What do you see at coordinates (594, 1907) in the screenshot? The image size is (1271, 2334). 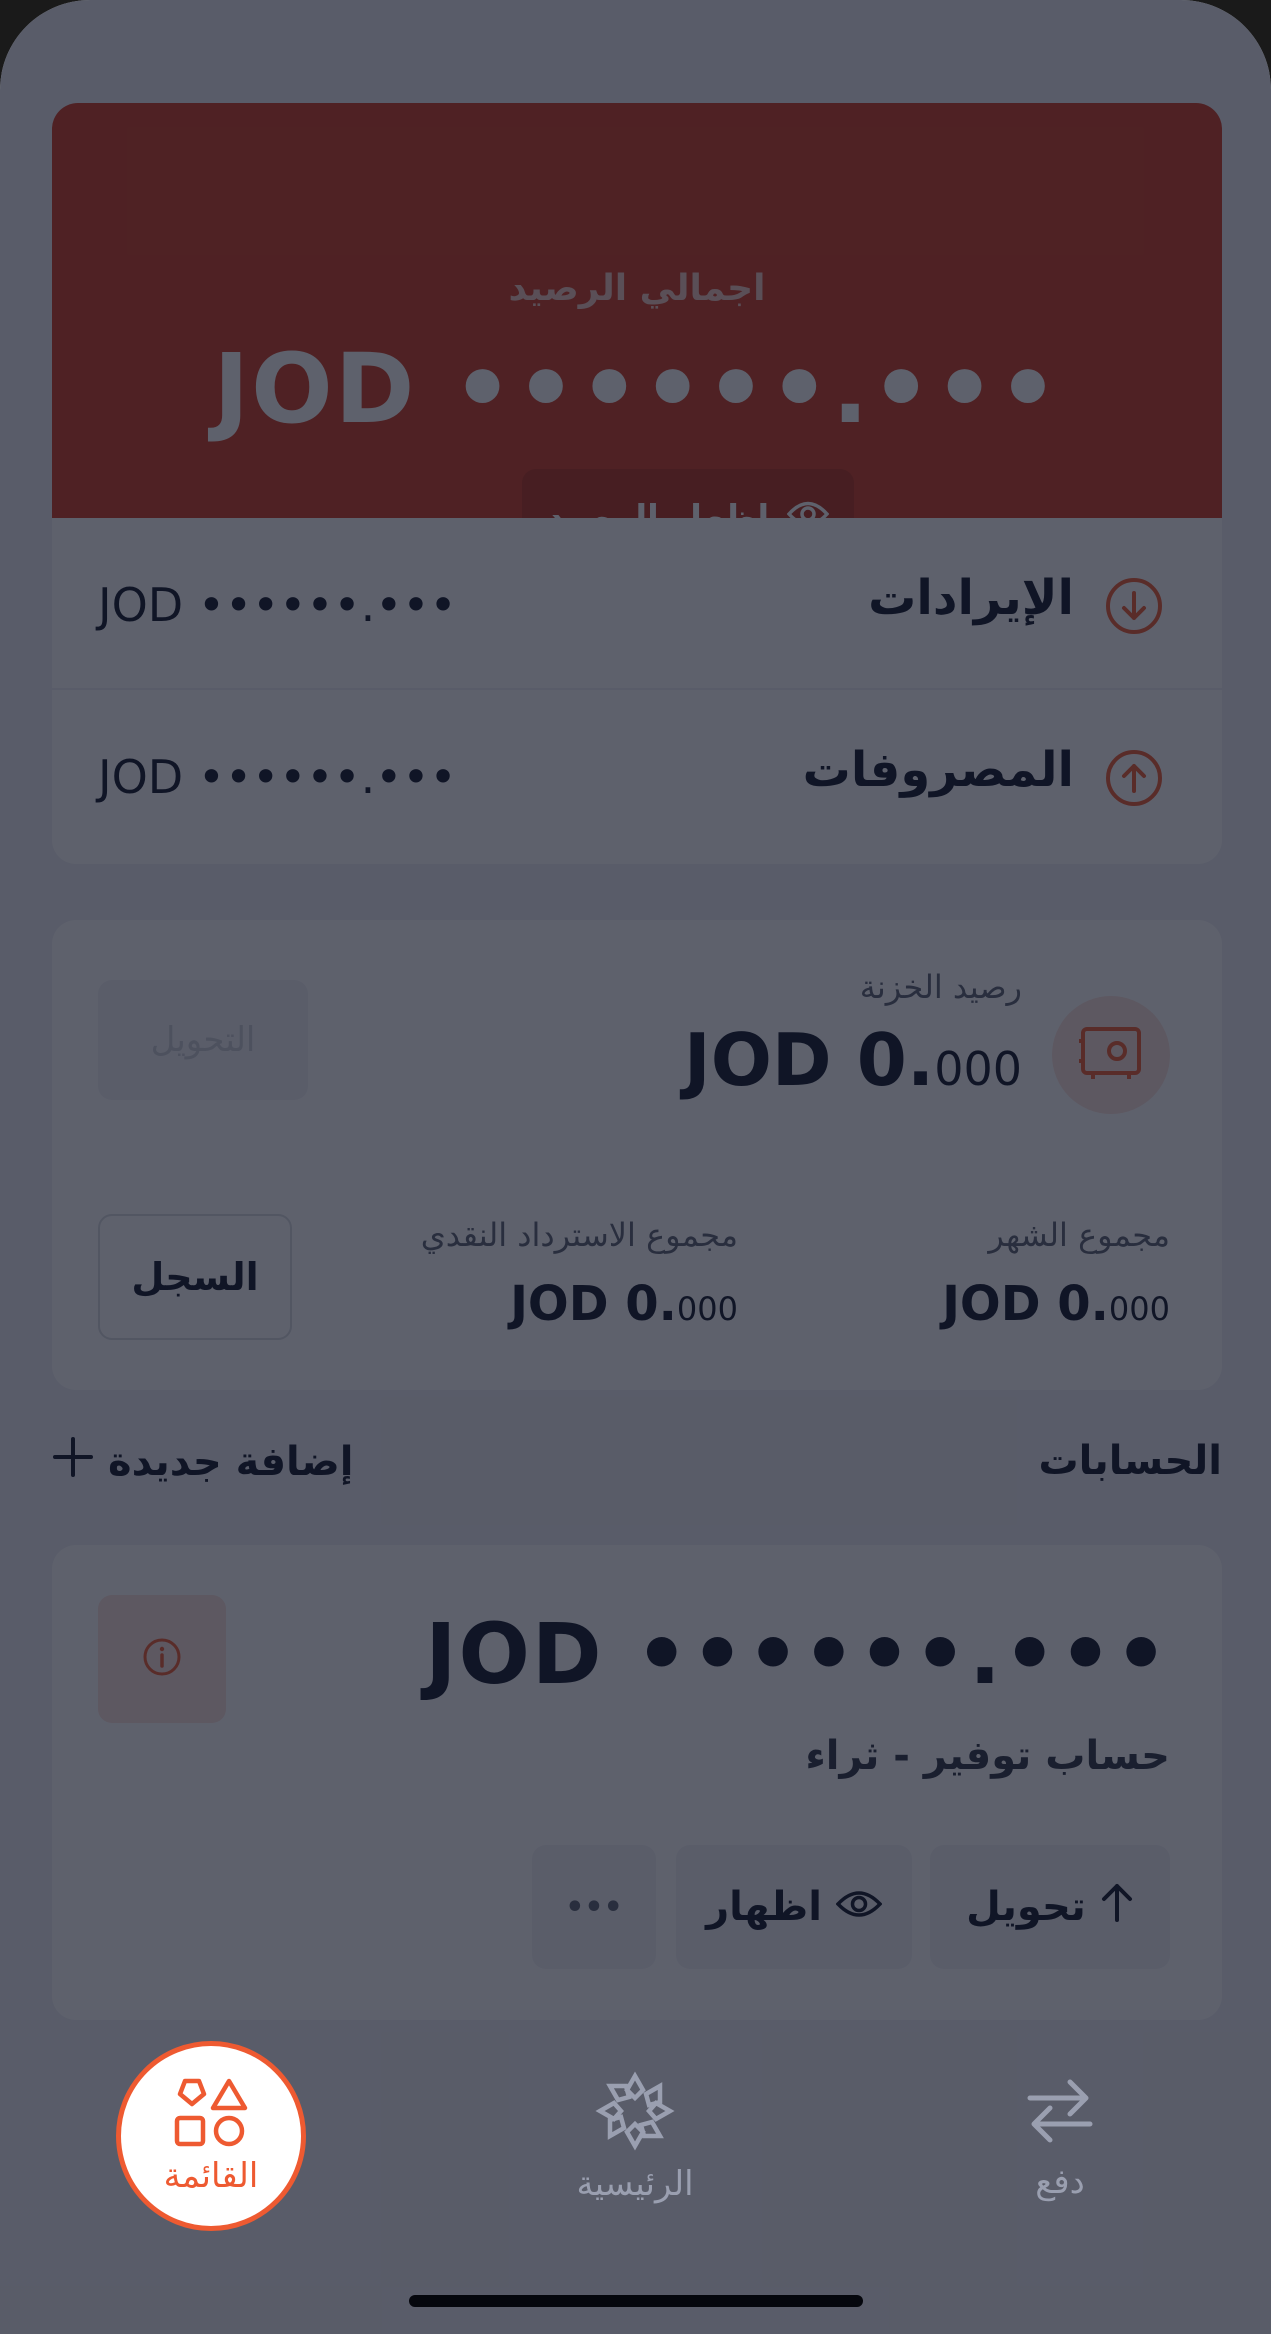 I see `account-more-button: •••` at bounding box center [594, 1907].